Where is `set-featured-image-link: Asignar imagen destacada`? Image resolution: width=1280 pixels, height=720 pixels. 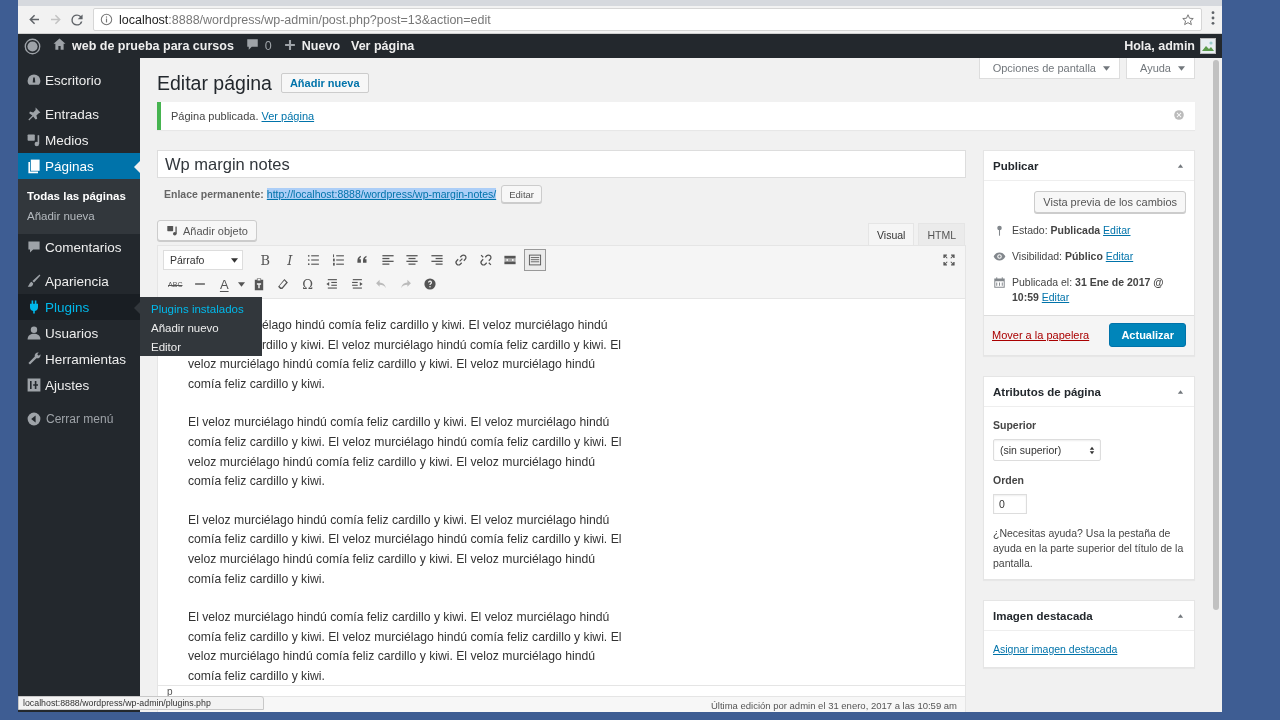
set-featured-image-link: Asignar imagen destacada is located at coordinates (1055, 649).